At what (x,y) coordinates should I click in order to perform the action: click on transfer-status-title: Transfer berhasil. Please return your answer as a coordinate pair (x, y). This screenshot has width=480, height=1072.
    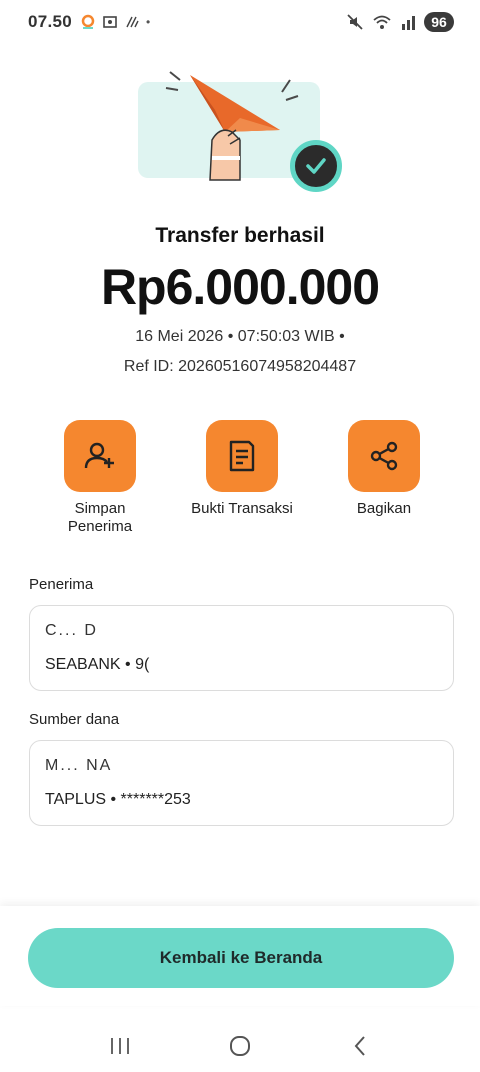
    Looking at the image, I should click on (240, 235).